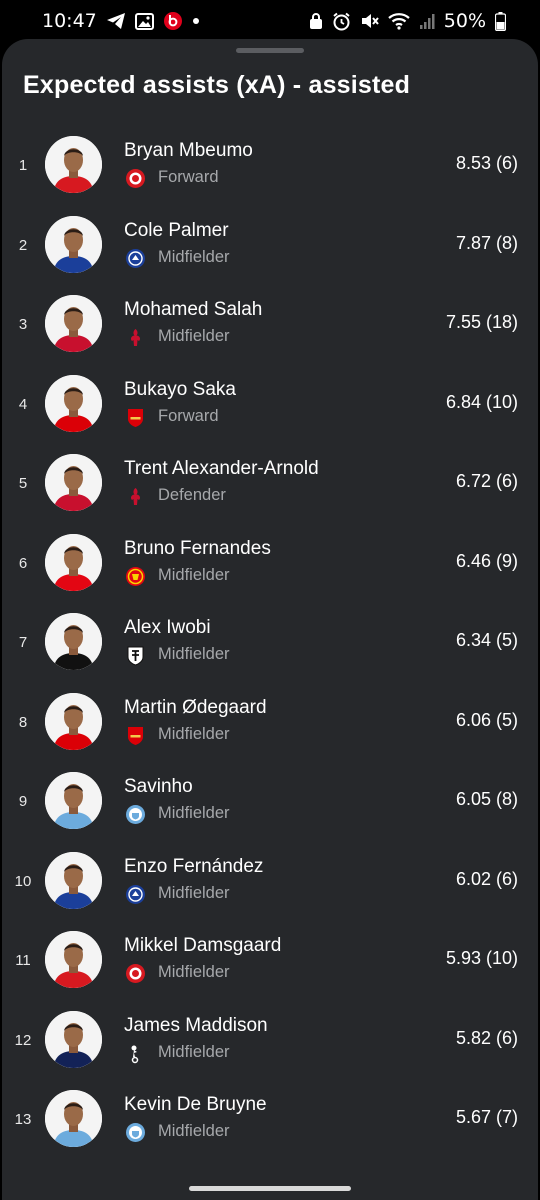 Image resolution: width=540 pixels, height=1200 pixels. I want to click on player-row: 4 Bukayo Saka Forward 6.84 (10), so click(270, 414).